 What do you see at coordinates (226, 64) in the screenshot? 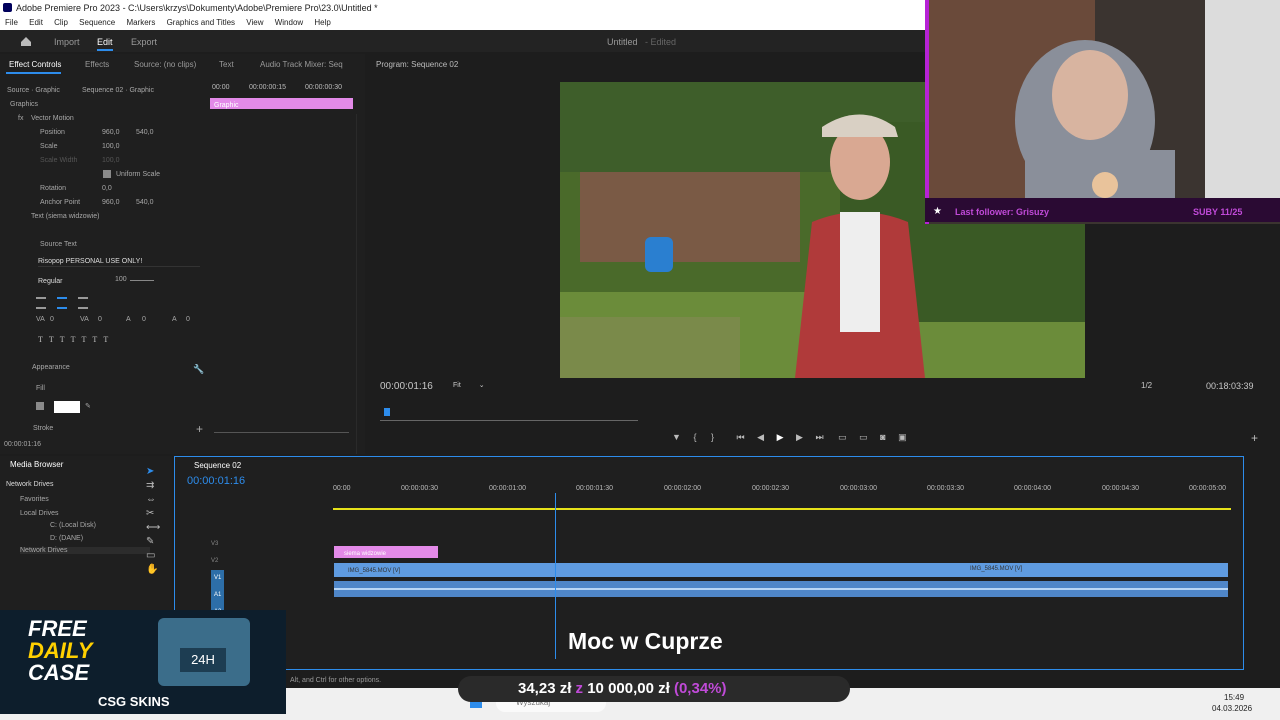
I see `tab-text: Text` at bounding box center [226, 64].